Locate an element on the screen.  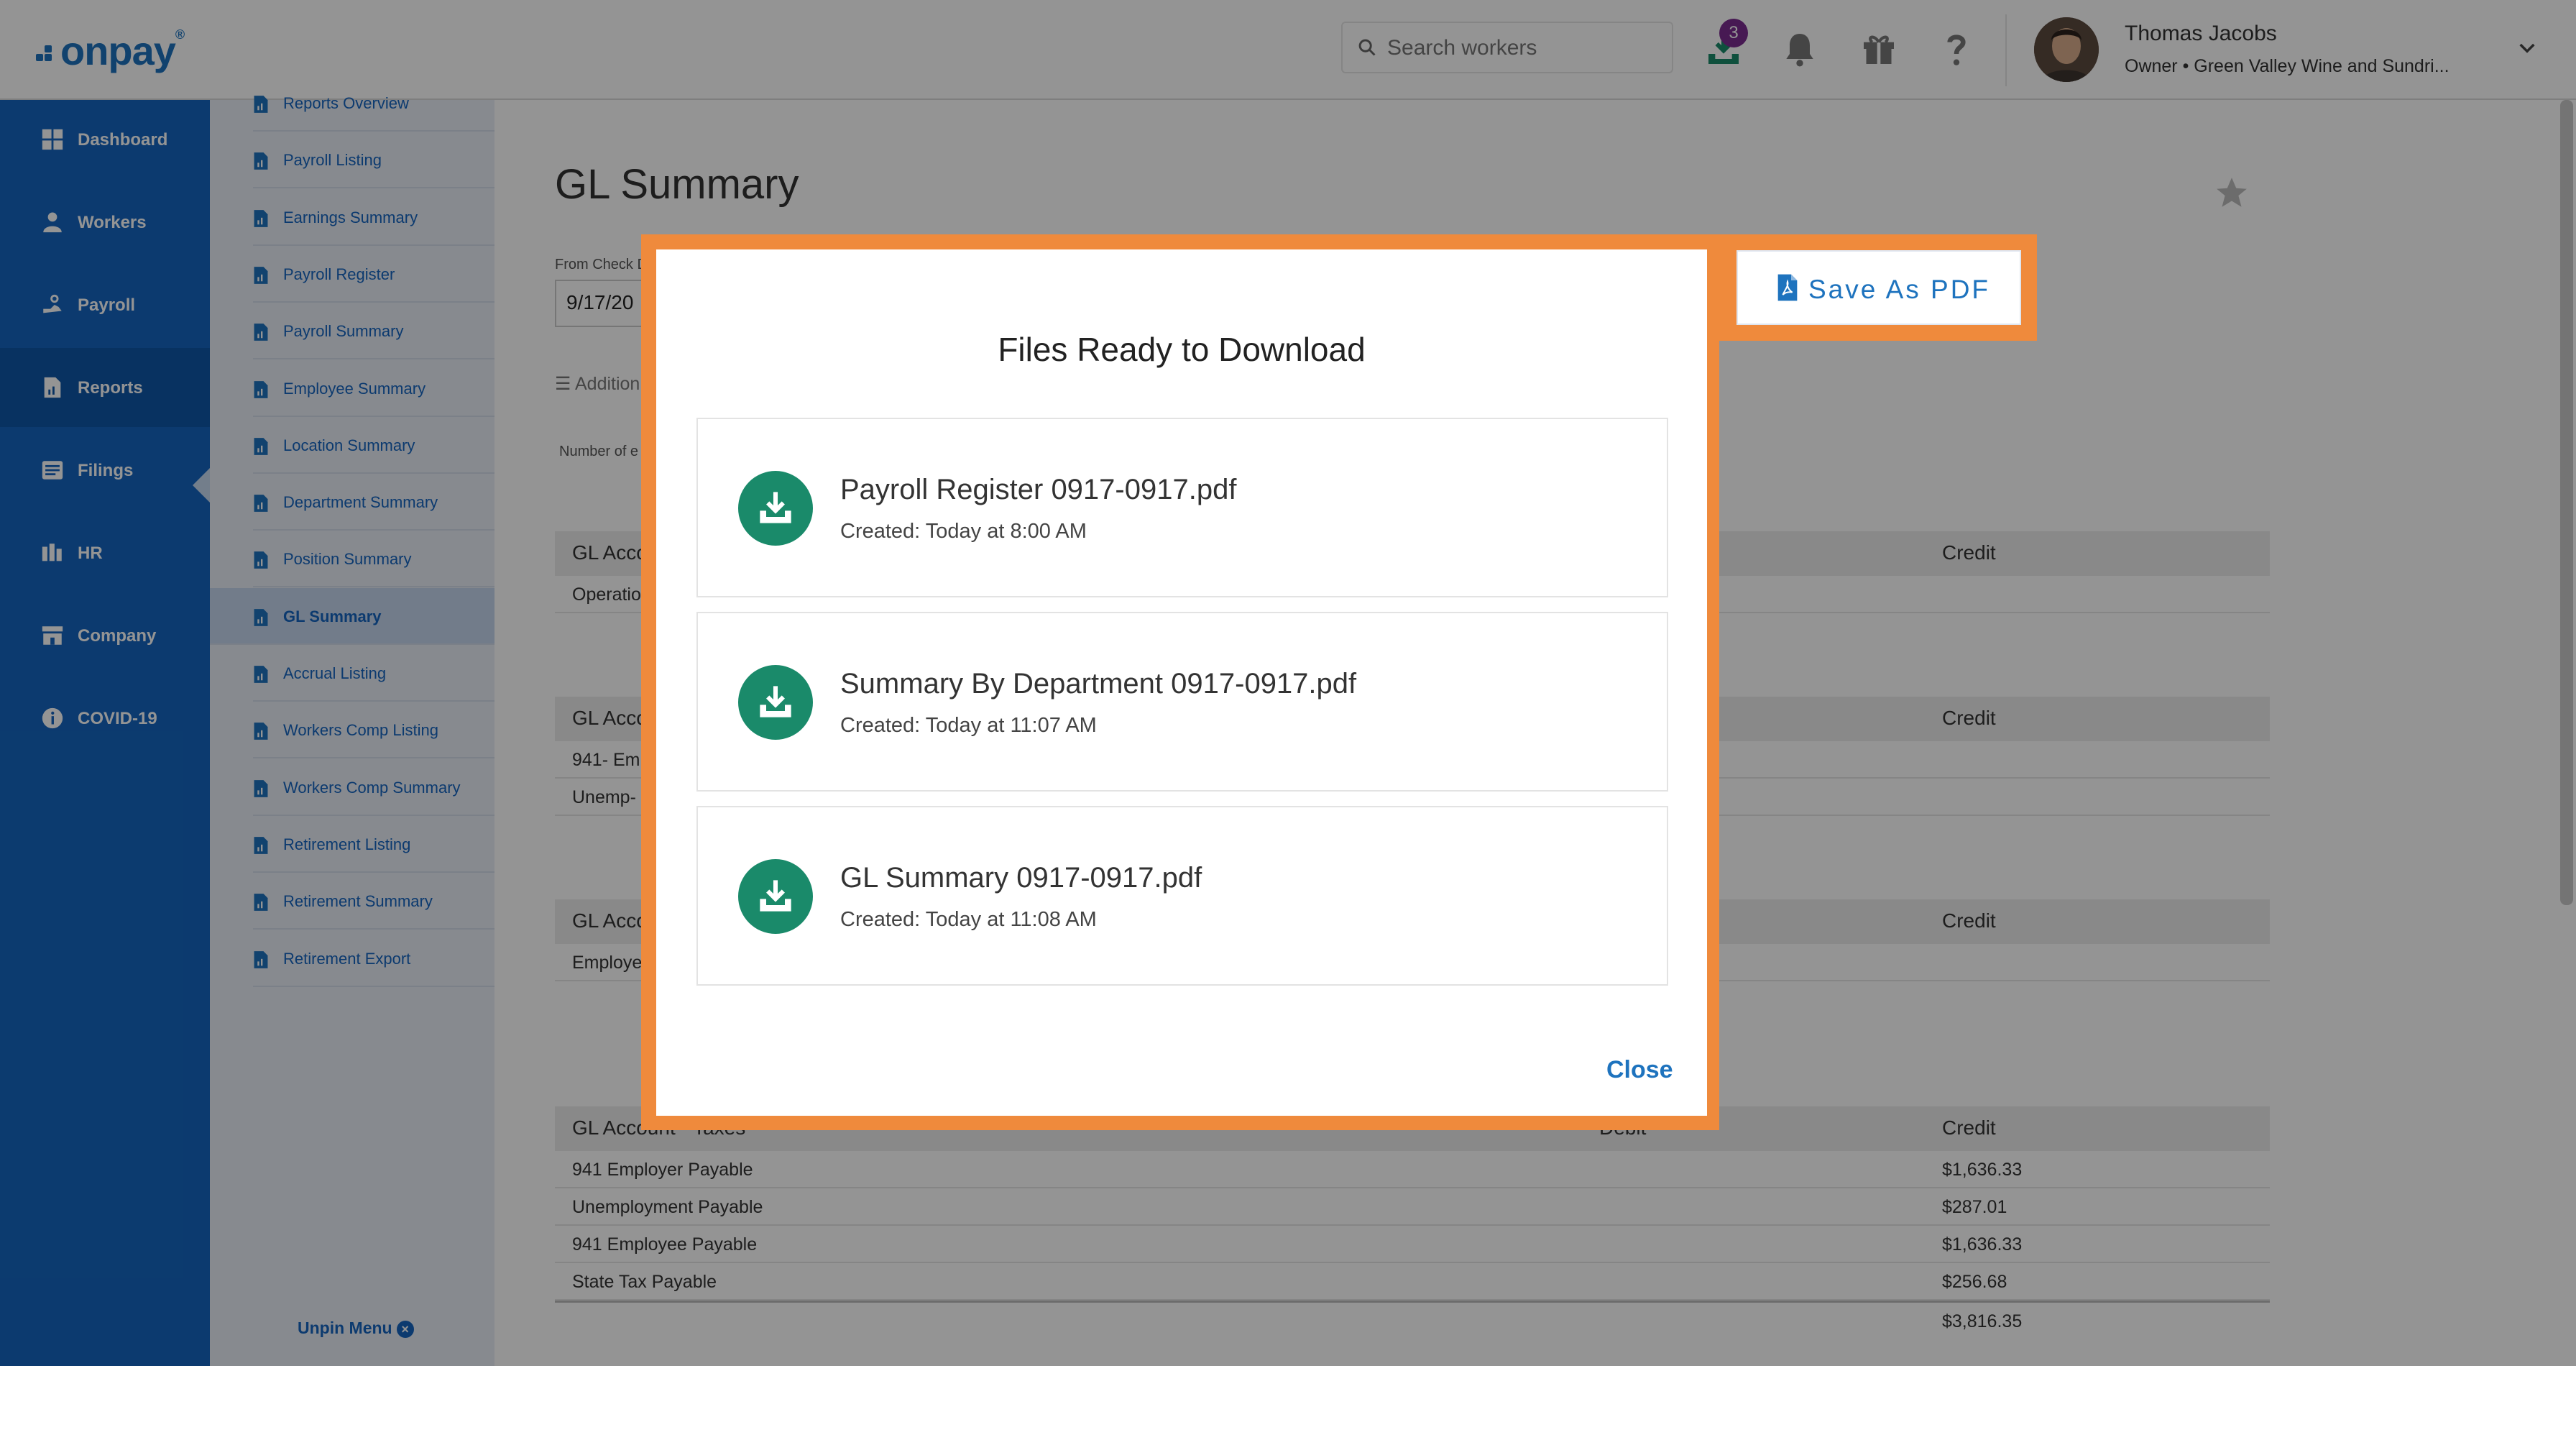
file-name: Payroll Register 0917-0917.pdf is located at coordinates (1038, 490).